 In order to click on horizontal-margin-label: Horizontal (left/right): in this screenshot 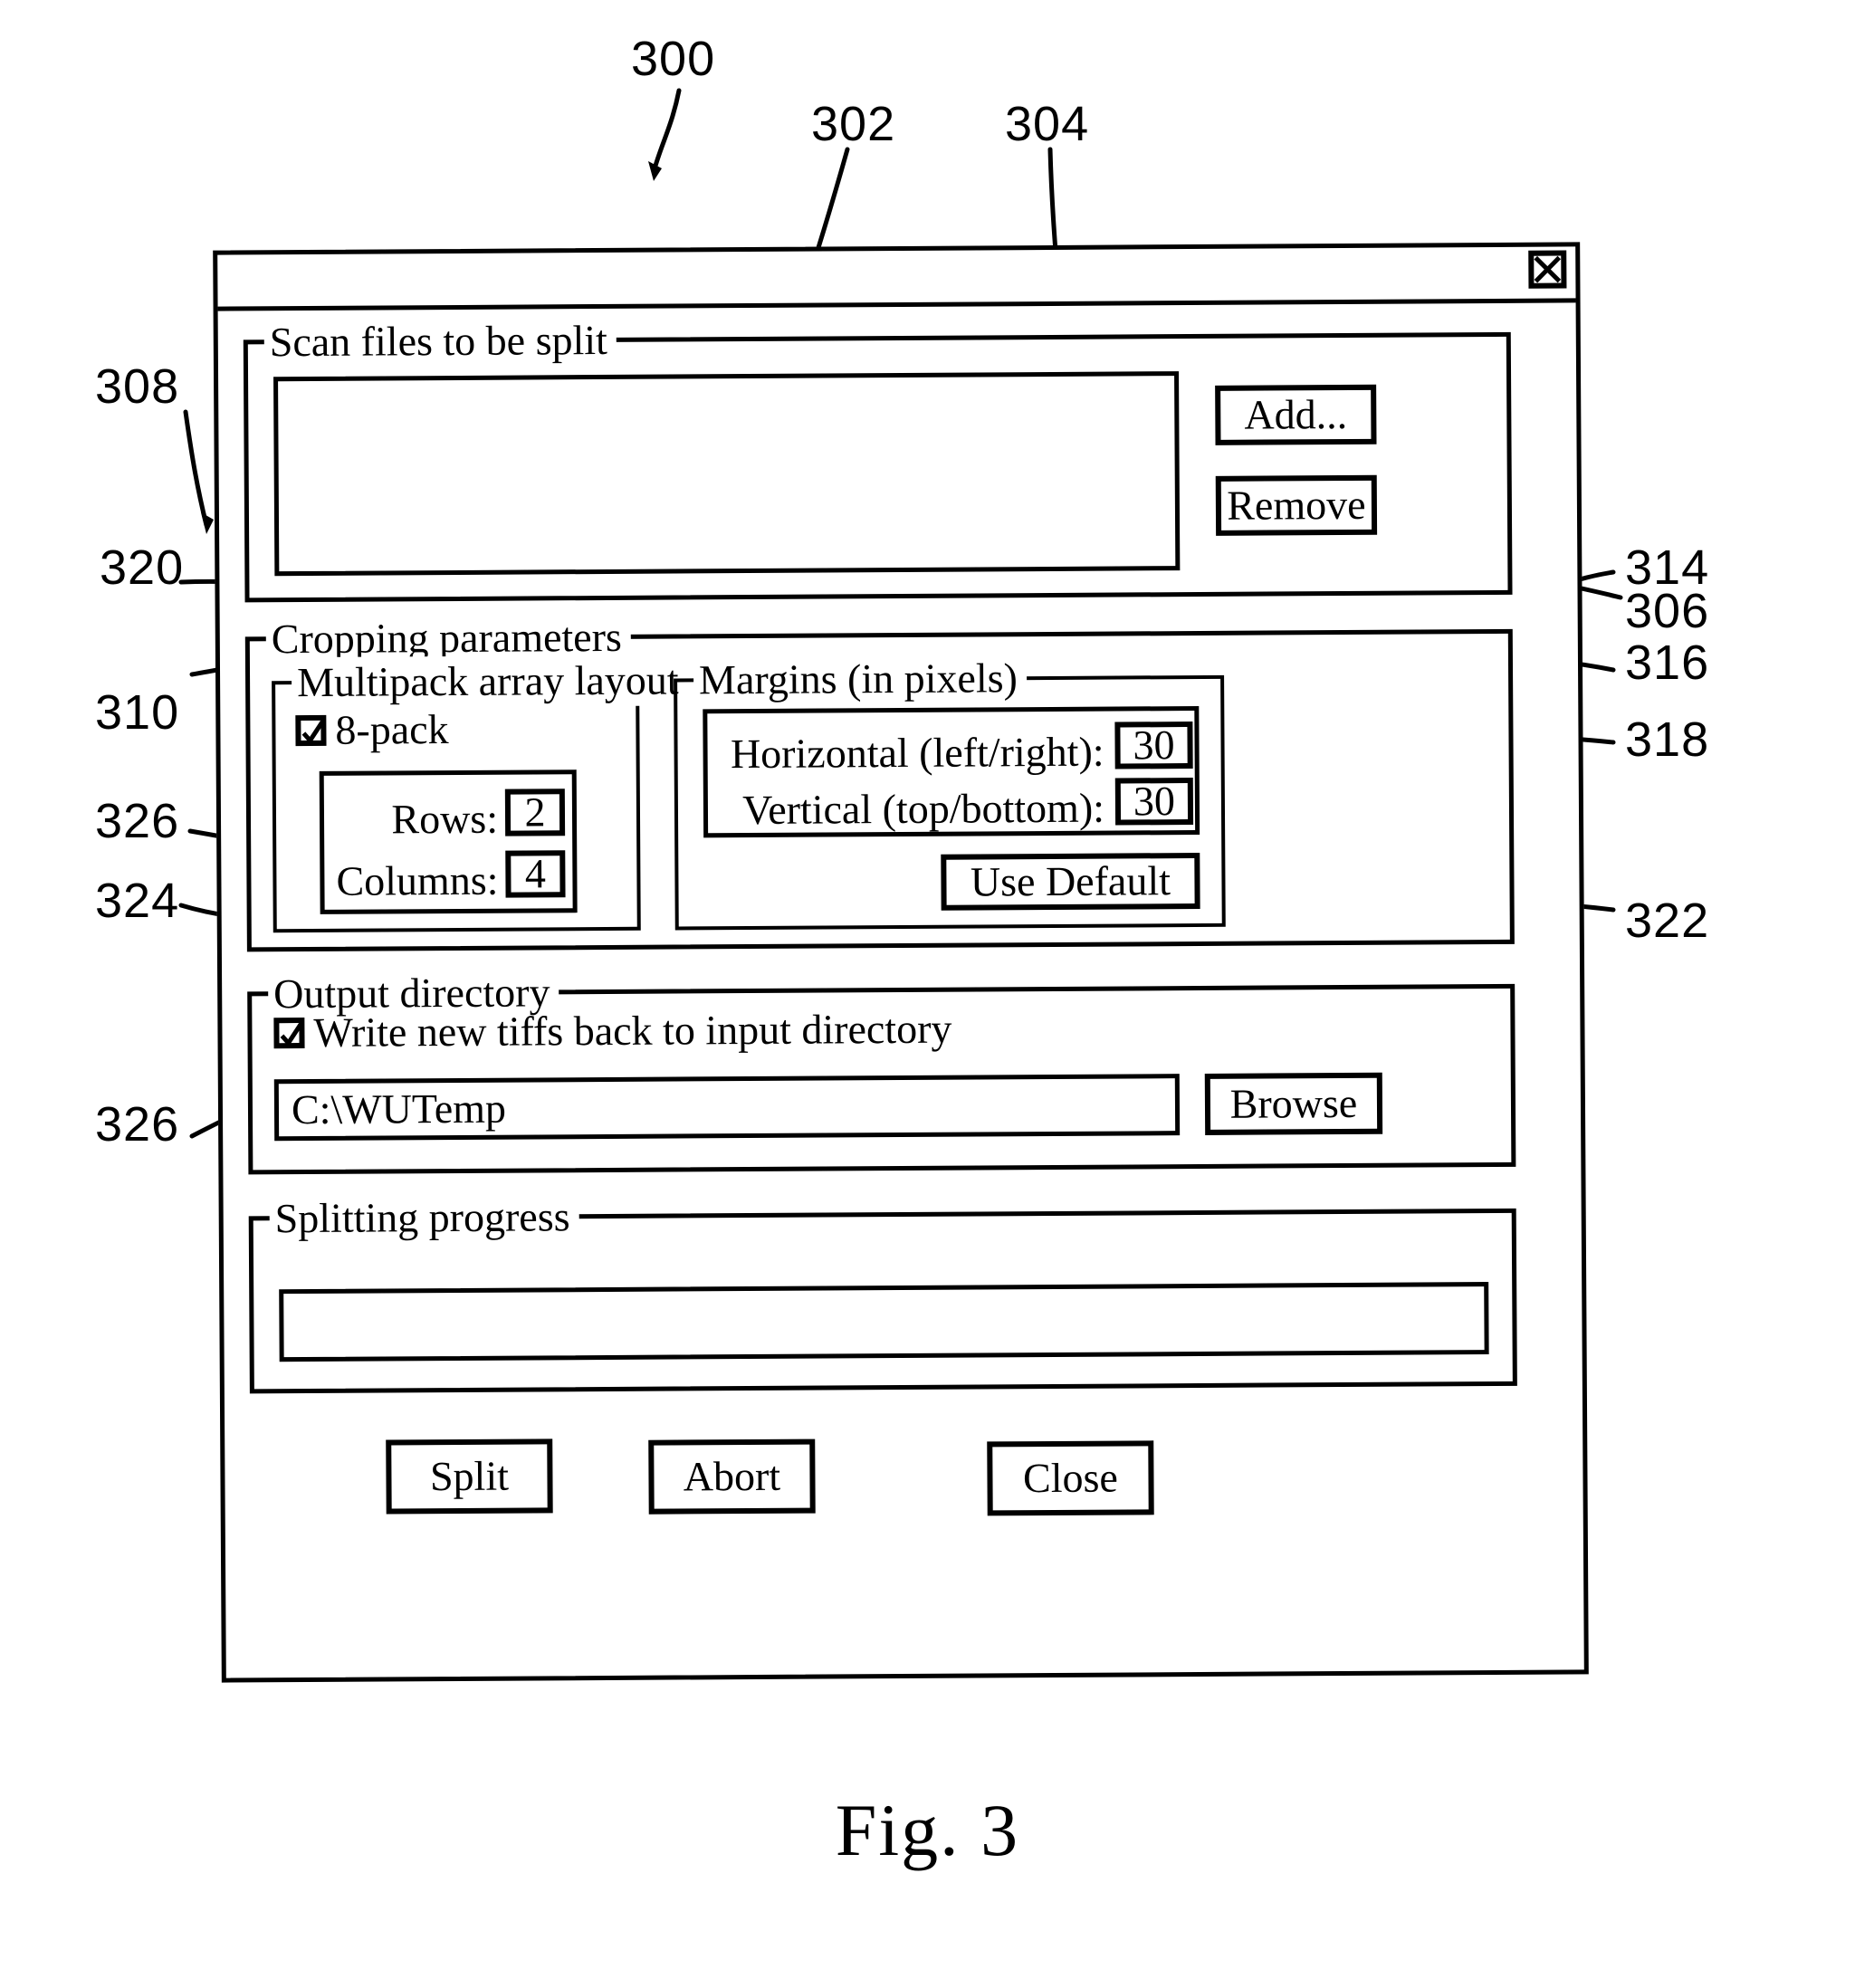, I will do `click(917, 753)`.